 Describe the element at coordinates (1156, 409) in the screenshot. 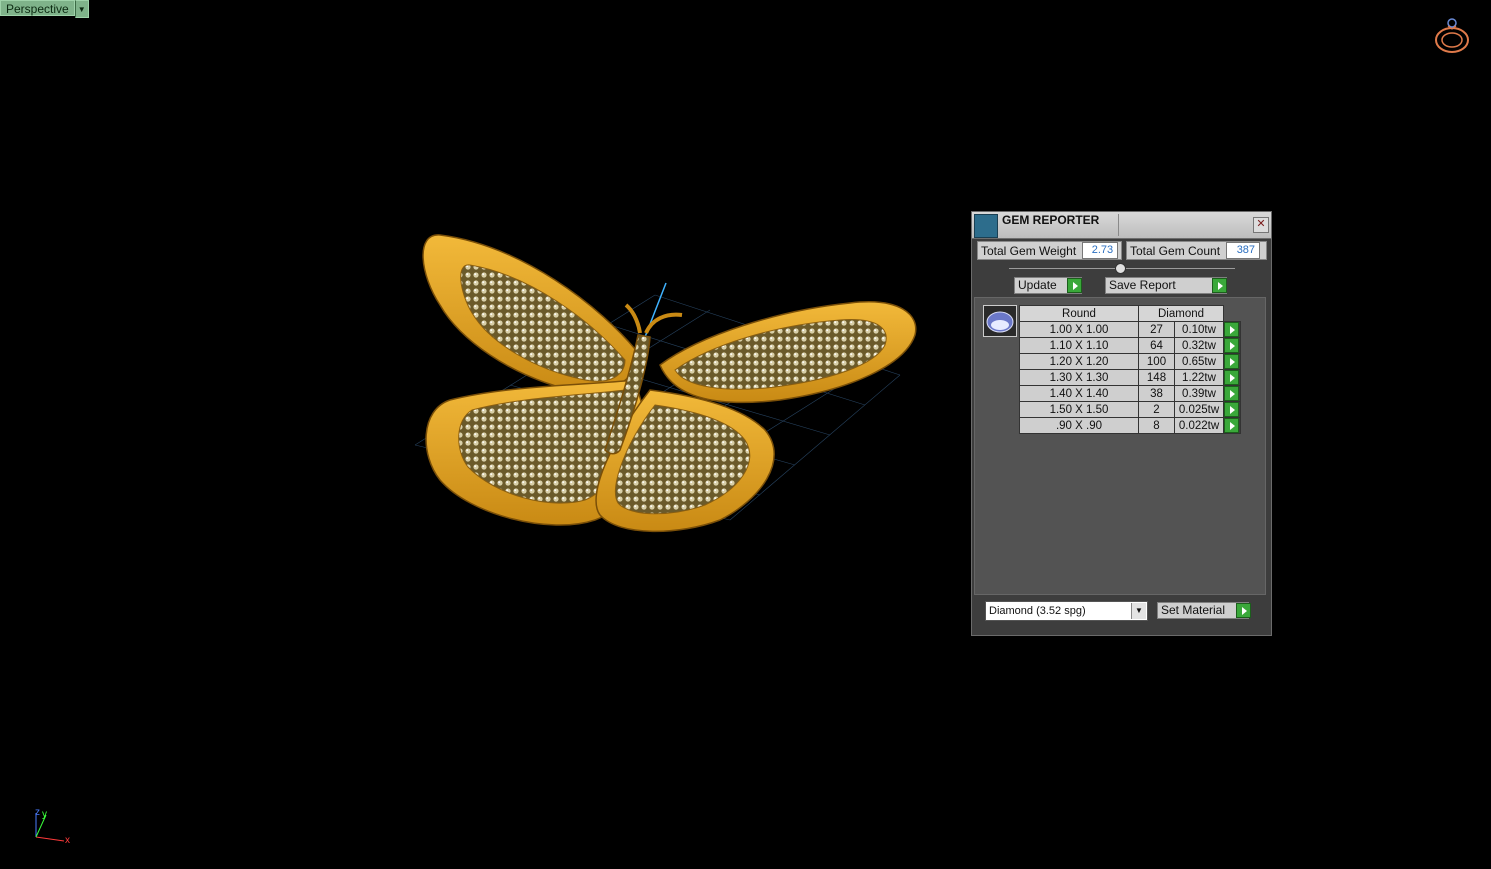

I see `gem-count: 2` at that location.